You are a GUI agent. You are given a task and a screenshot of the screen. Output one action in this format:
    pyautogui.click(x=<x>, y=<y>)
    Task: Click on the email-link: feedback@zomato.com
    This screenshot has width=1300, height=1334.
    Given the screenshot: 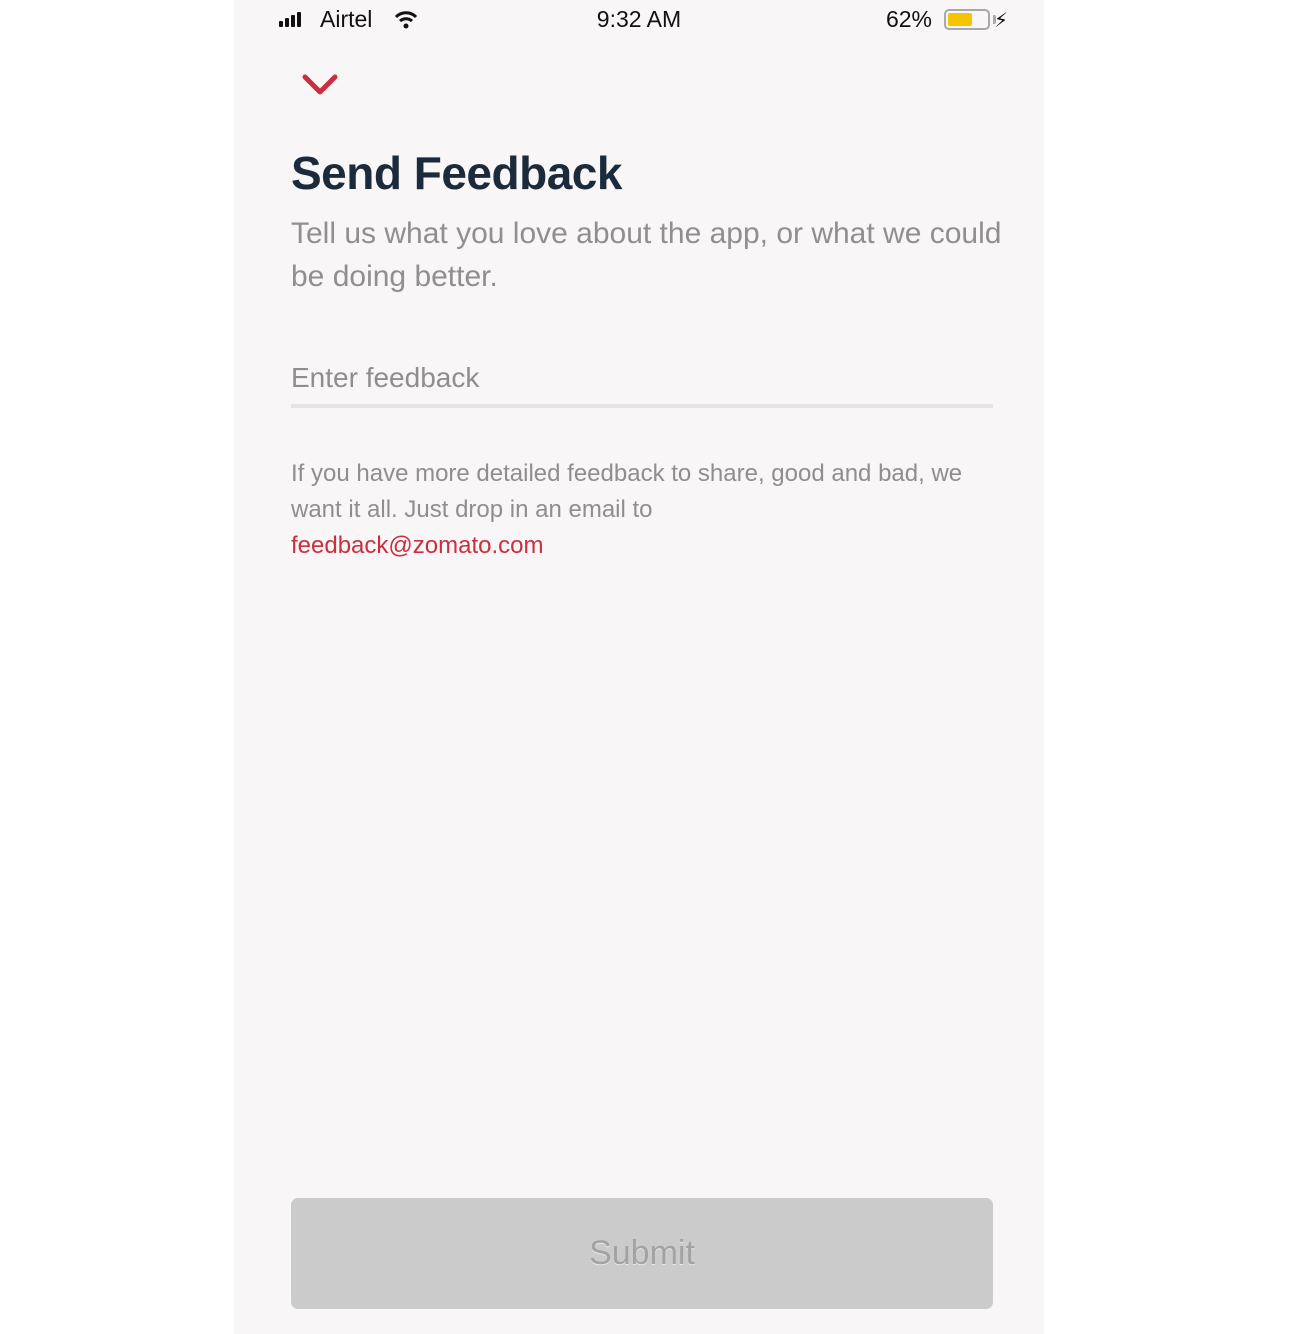 What is the action you would take?
    pyautogui.click(x=641, y=546)
    